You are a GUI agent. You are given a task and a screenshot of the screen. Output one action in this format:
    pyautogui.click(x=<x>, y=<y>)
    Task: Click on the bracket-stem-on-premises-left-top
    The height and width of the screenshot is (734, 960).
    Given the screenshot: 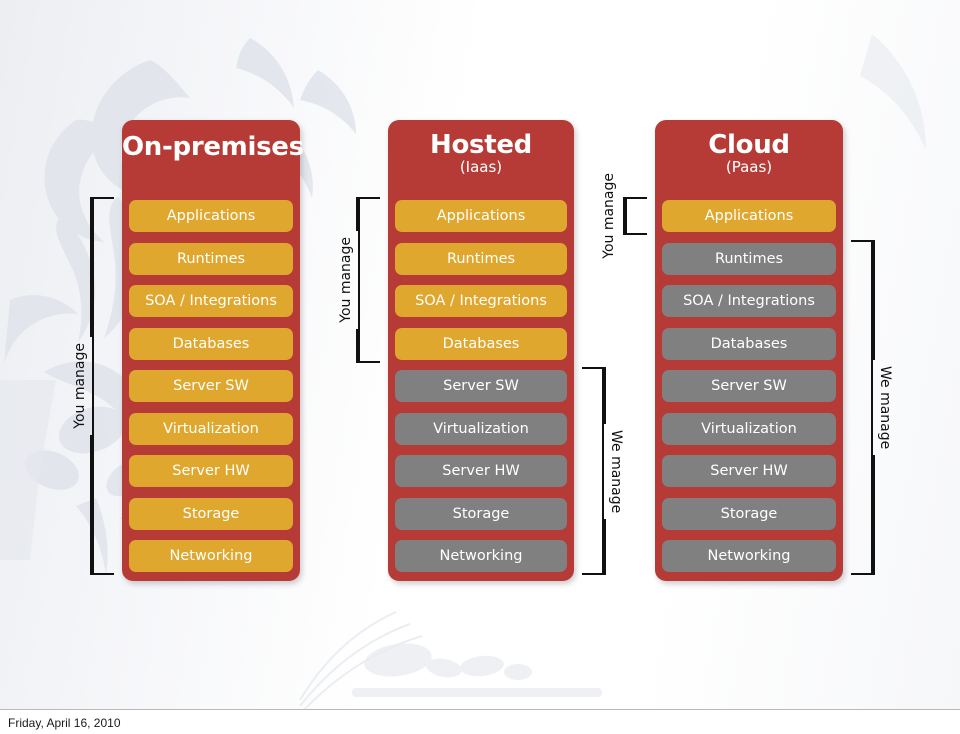 What is the action you would take?
    pyautogui.click(x=91, y=267)
    